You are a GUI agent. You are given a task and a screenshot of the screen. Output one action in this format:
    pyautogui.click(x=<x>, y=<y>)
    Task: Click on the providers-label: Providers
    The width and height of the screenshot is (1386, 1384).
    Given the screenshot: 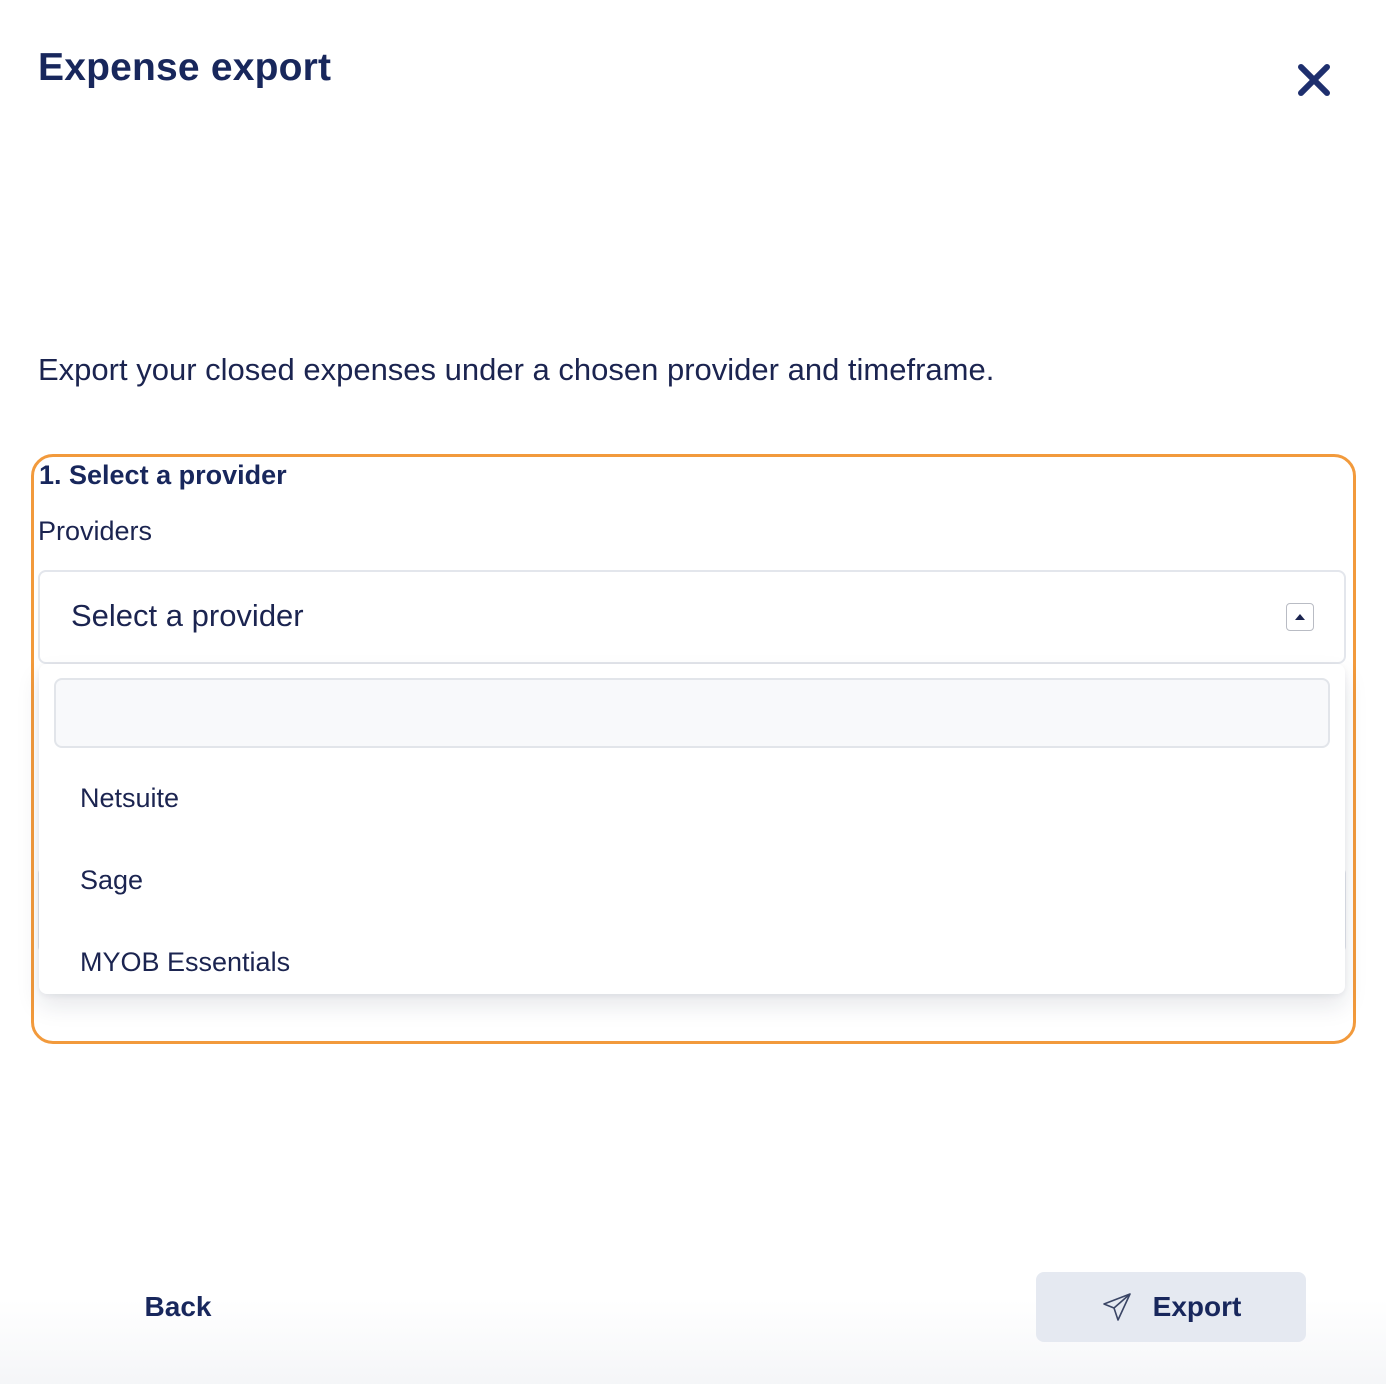 What is the action you would take?
    pyautogui.click(x=95, y=531)
    